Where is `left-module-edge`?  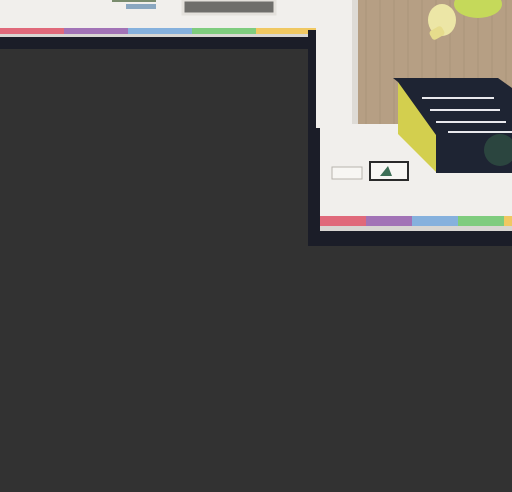
left-module-edge is located at coordinates (160, 35).